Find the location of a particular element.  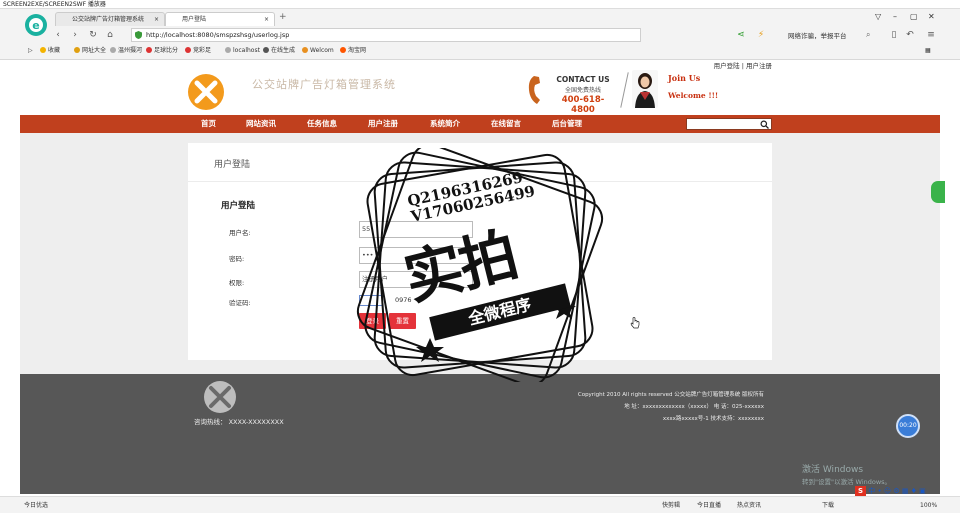

site-title: 公交站牌广告灯箱管理系统 is located at coordinates (324, 84).